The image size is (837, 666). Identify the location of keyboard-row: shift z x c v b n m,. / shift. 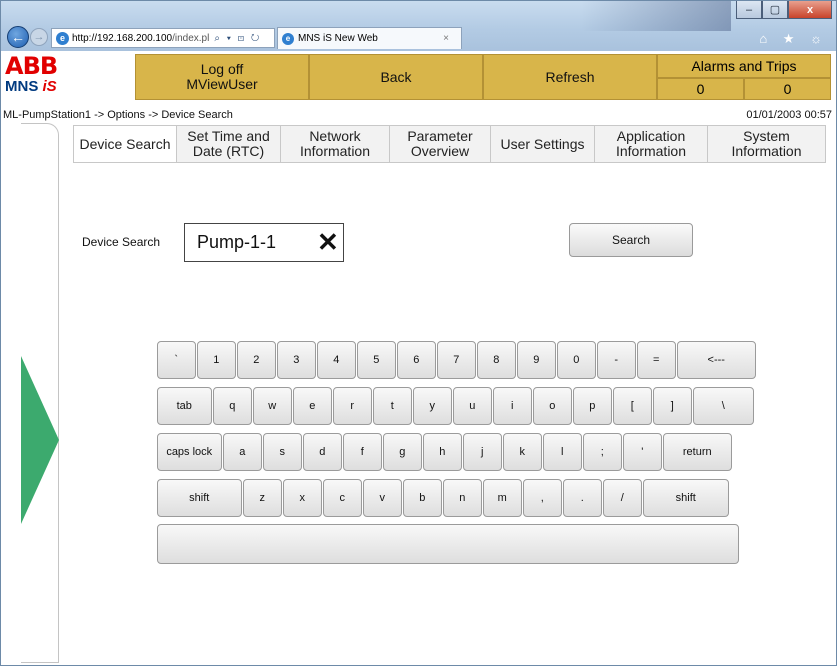
(443, 498).